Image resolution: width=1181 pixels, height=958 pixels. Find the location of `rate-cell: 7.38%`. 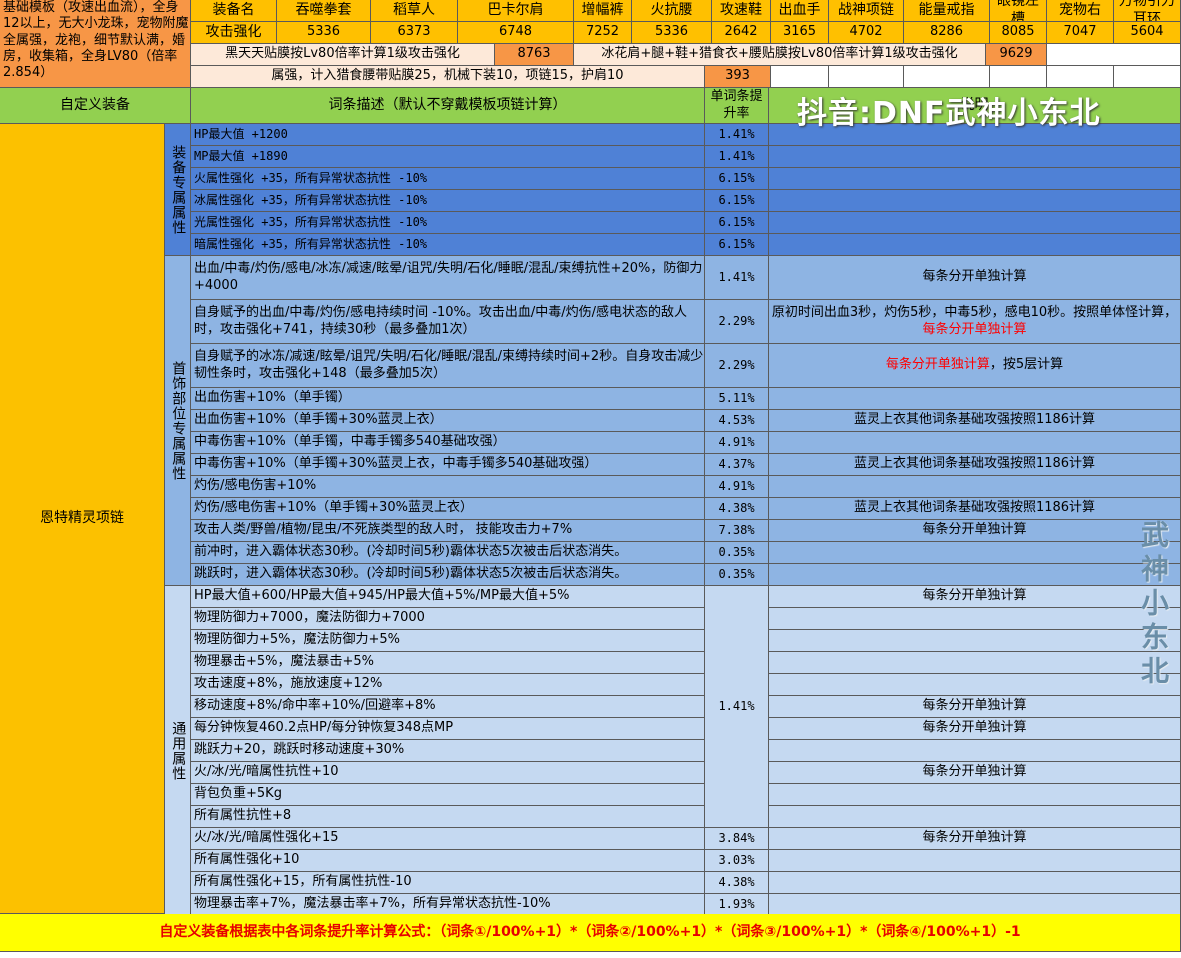

rate-cell: 7.38% is located at coordinates (737, 531).